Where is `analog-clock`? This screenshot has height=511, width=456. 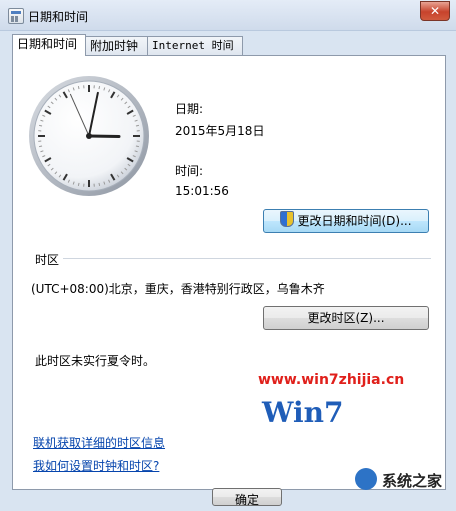
analog-clock is located at coordinates (89, 136).